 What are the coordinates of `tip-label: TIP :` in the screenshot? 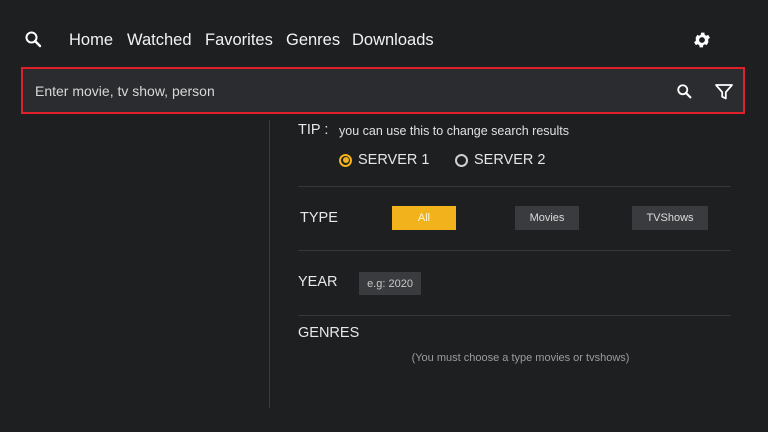 It's located at (313, 130).